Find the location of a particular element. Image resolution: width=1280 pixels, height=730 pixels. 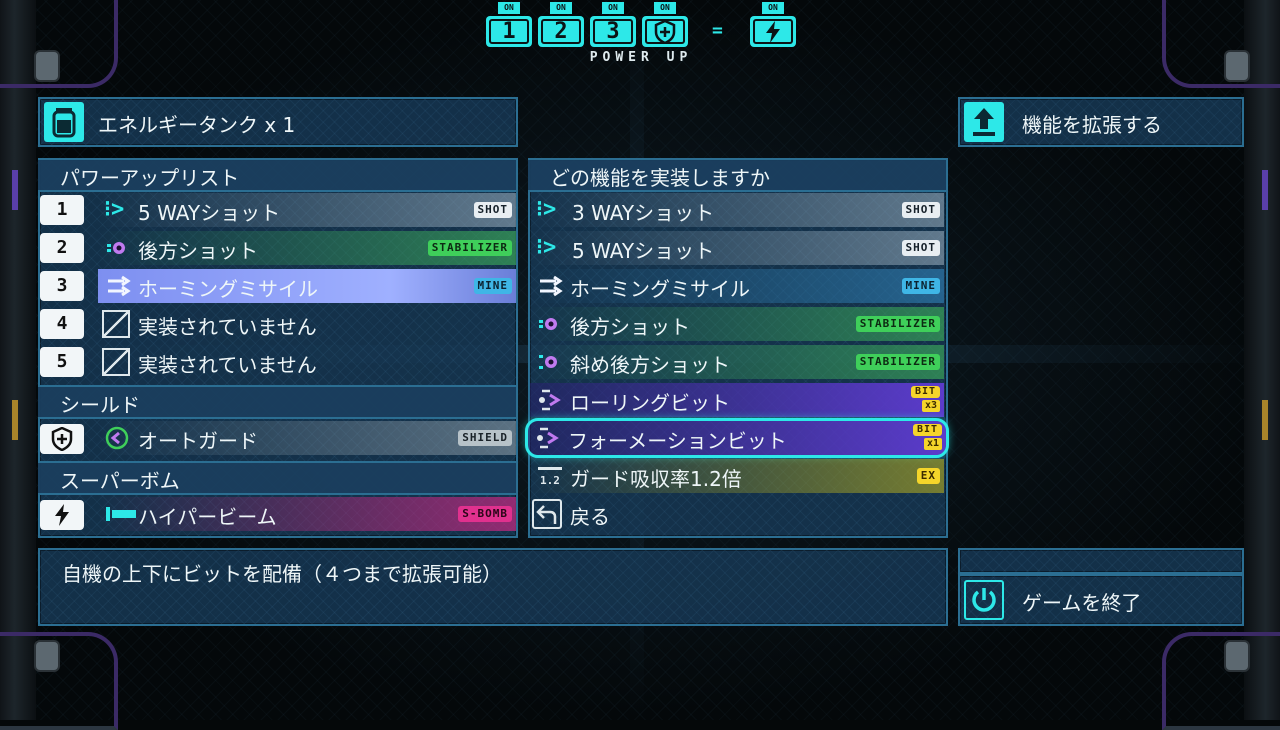

bomb-slot-tile is located at coordinates (62, 515).